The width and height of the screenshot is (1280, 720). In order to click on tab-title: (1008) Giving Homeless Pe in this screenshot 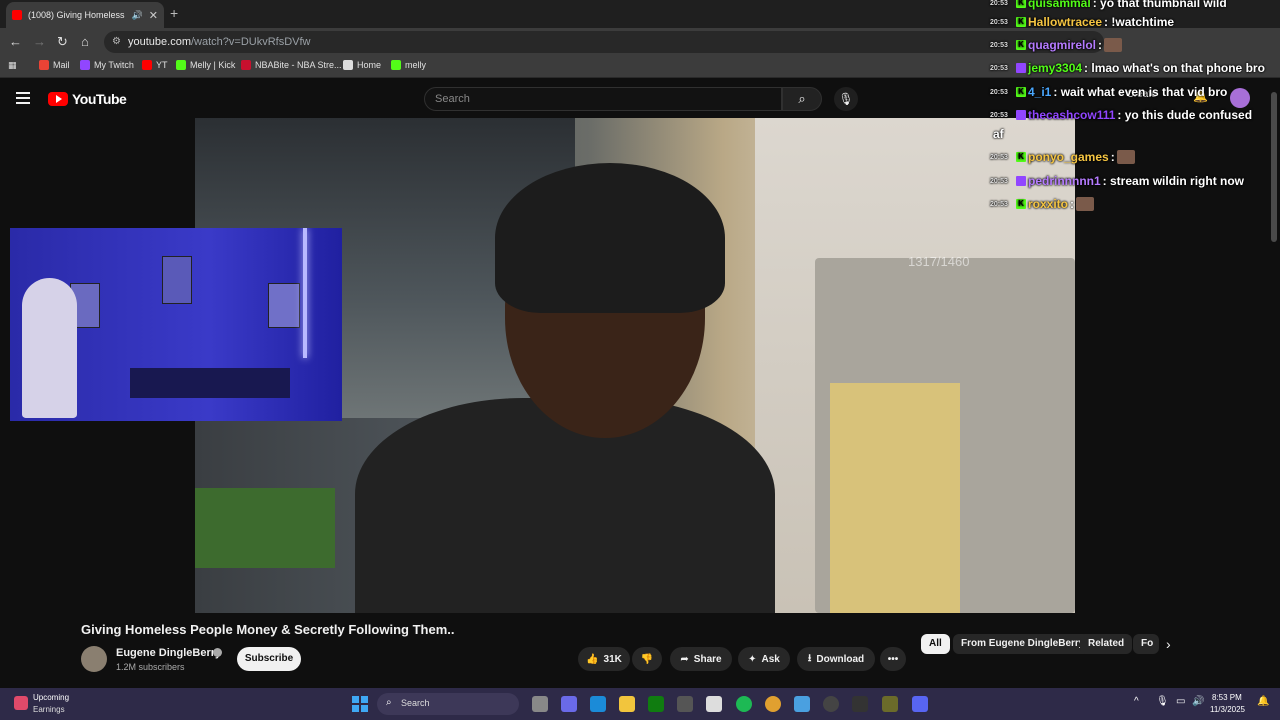, I will do `click(77, 15)`.